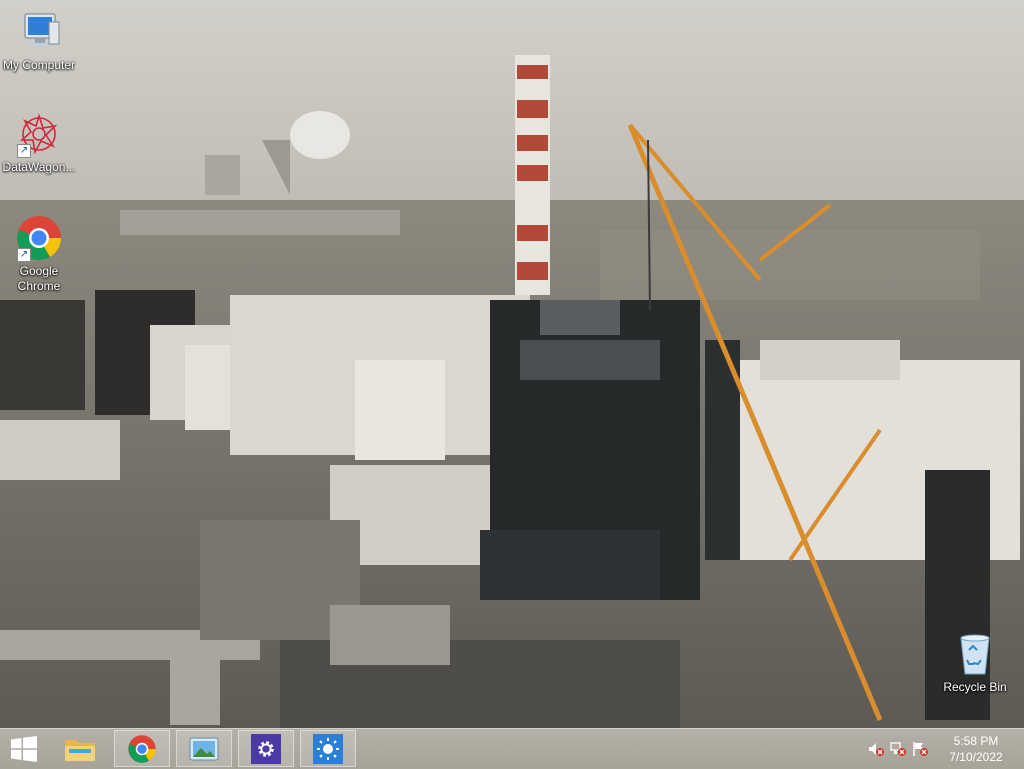 The width and height of the screenshot is (1024, 769). I want to click on desktop-icon-google-chrome: ↗ Google Chrome, so click(39, 254).